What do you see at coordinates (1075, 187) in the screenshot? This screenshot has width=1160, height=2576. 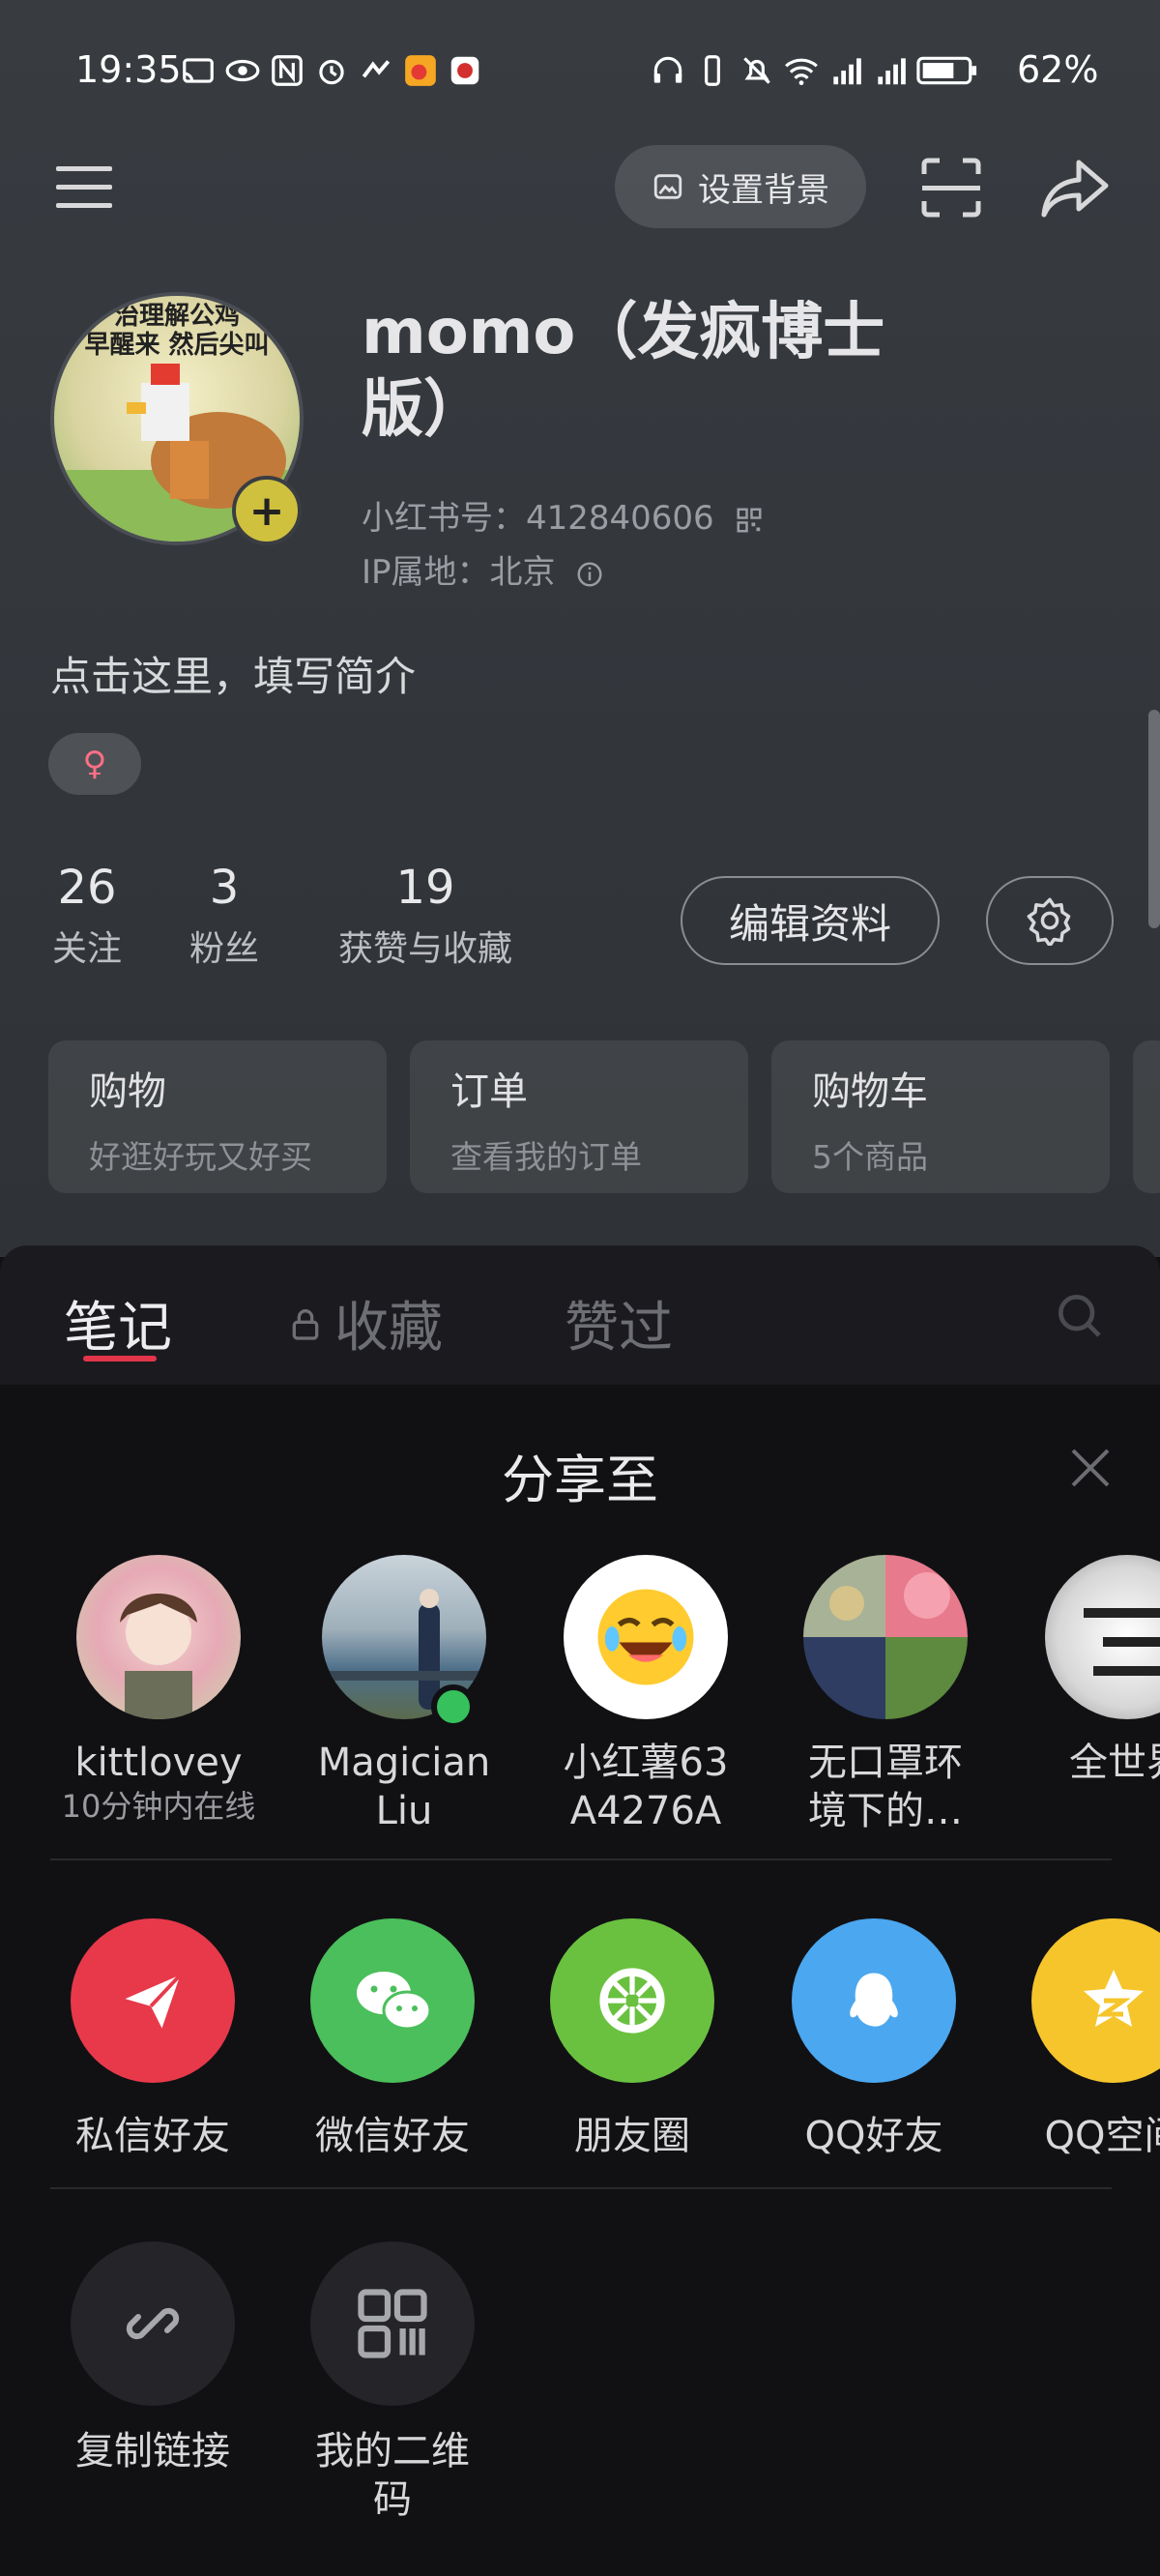 I see `share-icon` at bounding box center [1075, 187].